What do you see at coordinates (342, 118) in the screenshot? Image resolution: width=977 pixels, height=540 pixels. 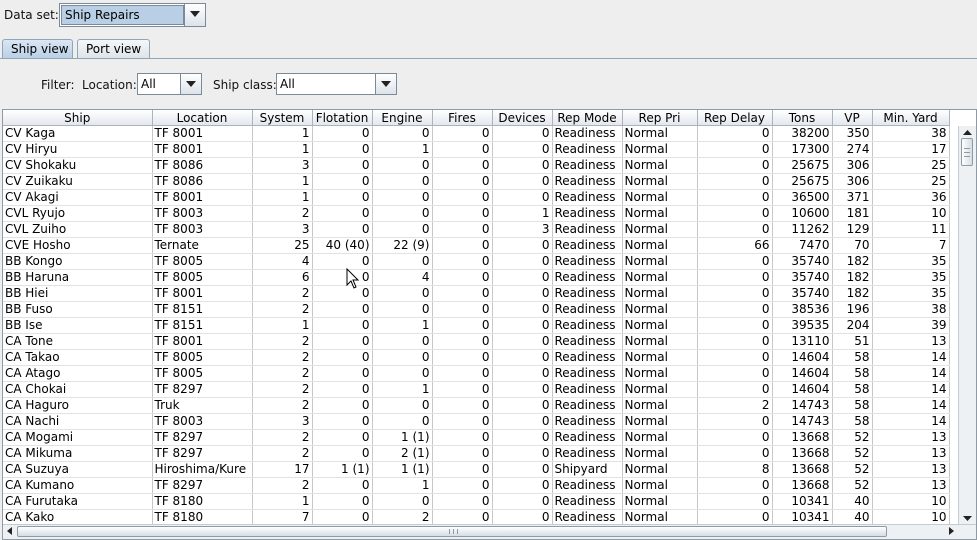 I see `column-header: Flotation` at bounding box center [342, 118].